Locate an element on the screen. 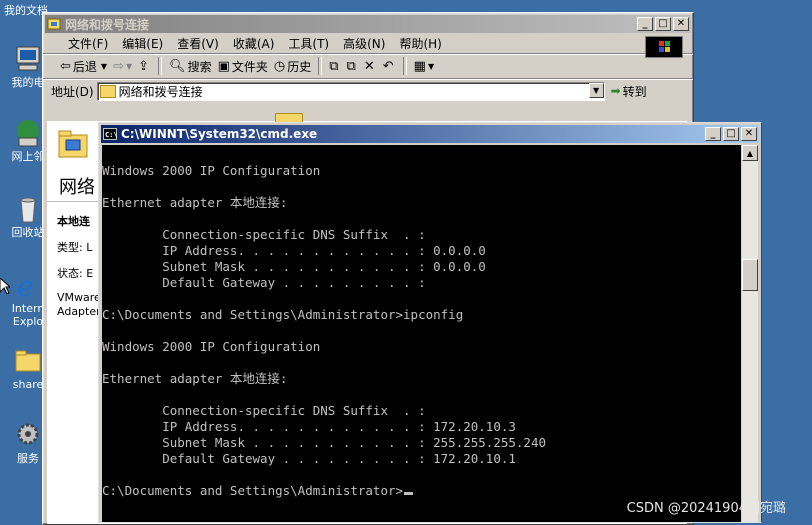  vertical-scrollbar: ▲ is located at coordinates (750, 333).